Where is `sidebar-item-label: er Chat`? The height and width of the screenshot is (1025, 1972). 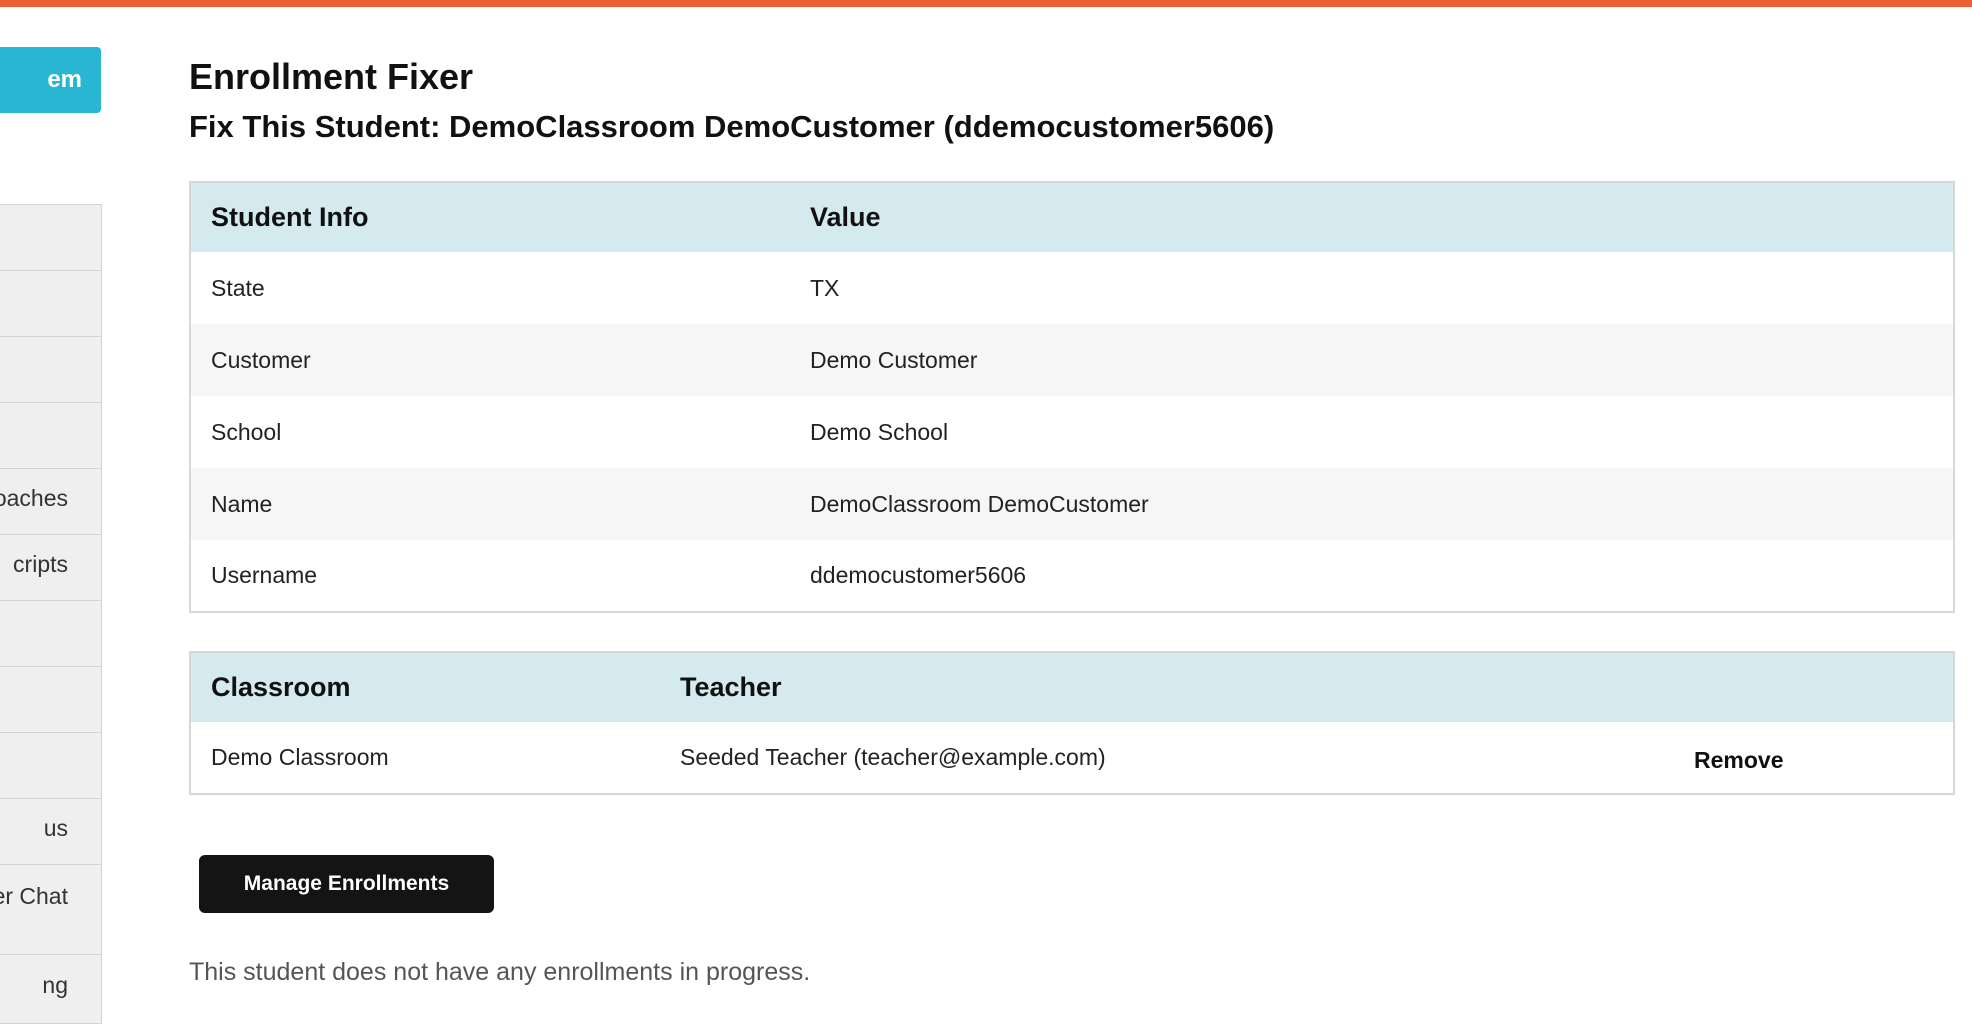 sidebar-item-label: er Chat is located at coordinates (34, 896).